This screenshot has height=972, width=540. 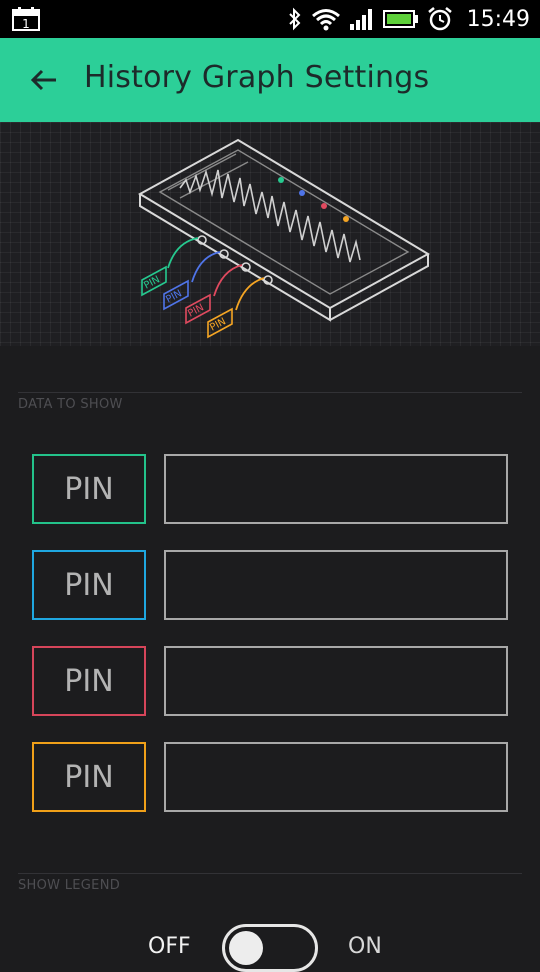 I want to click on status-bar: 1 15:49, so click(x=270, y=19).